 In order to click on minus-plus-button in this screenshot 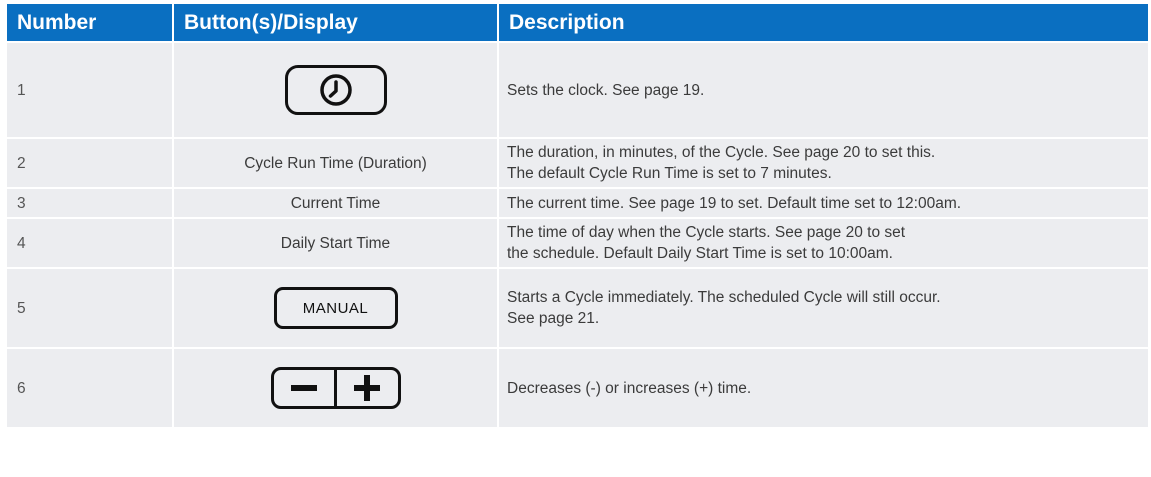, I will do `click(335, 388)`.